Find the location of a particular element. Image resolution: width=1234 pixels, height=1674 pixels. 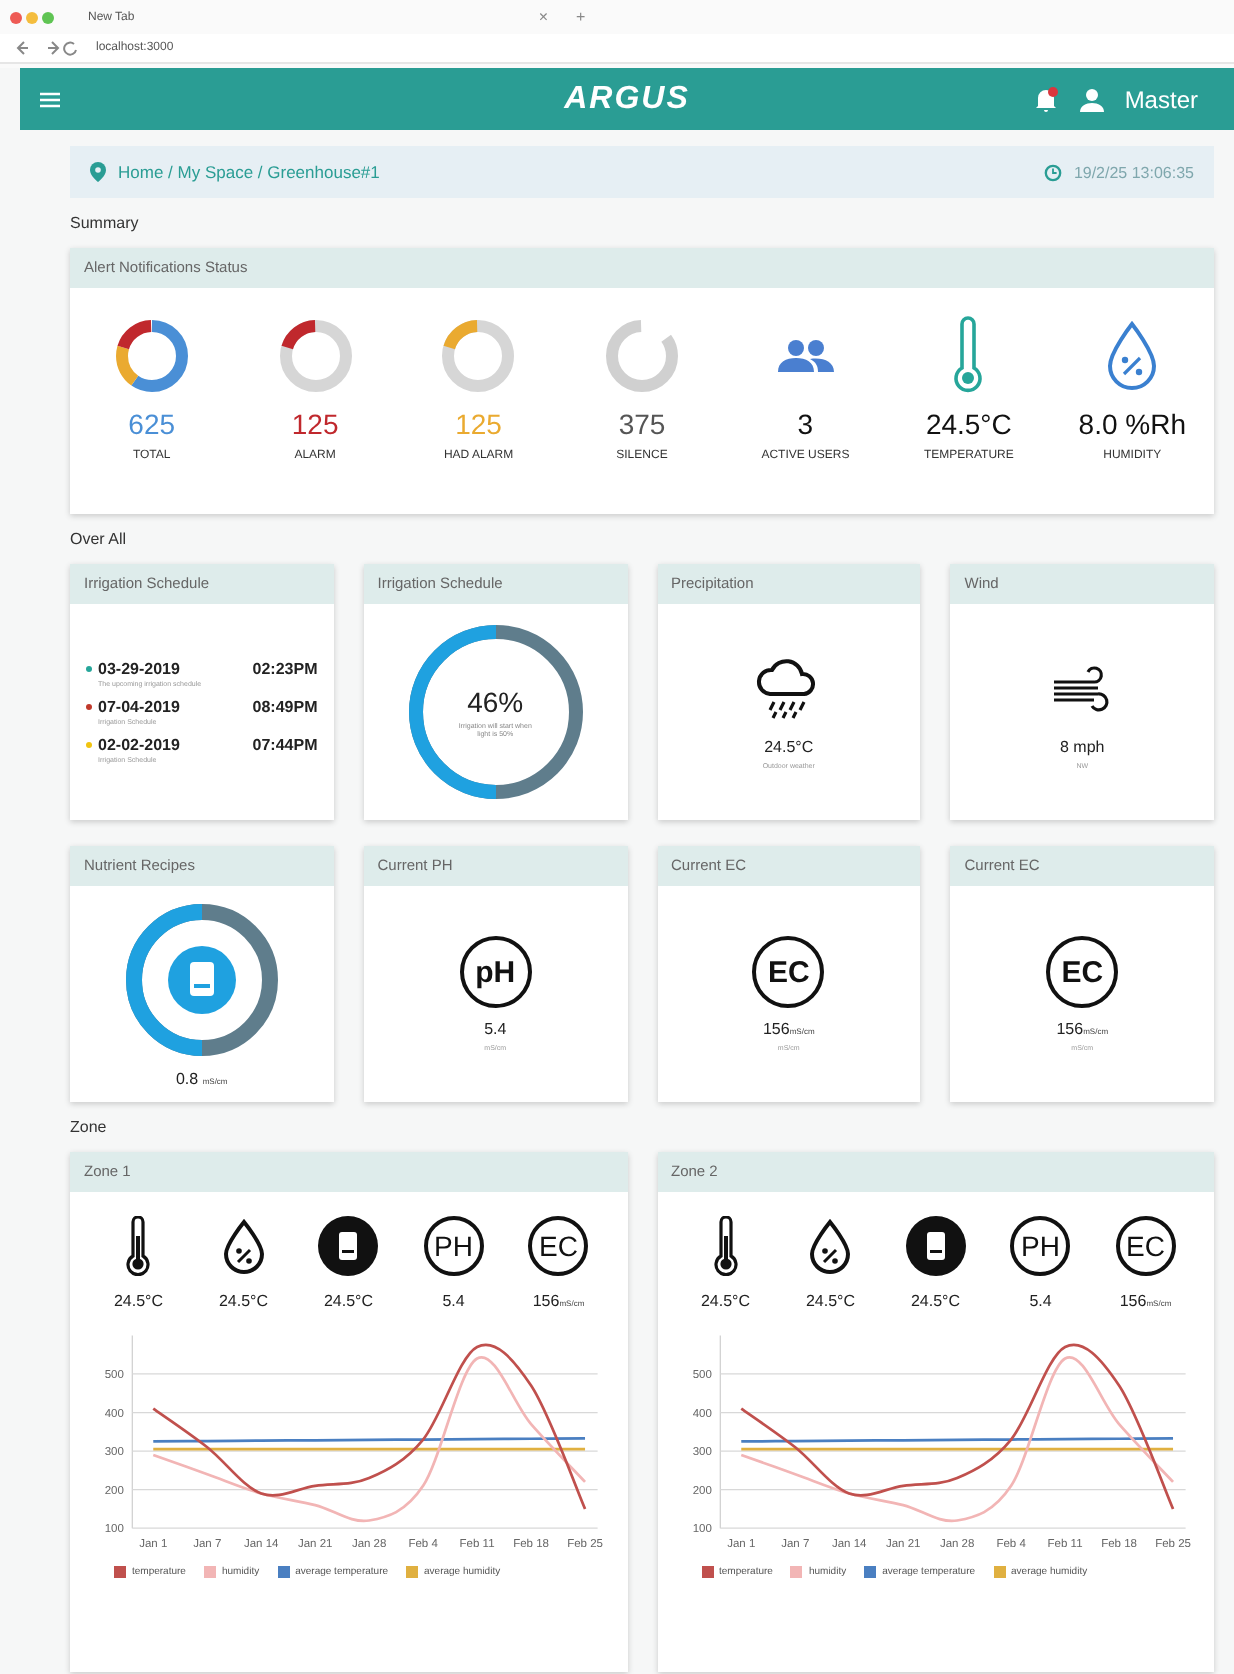

progress-value: 46% is located at coordinates (495, 702).